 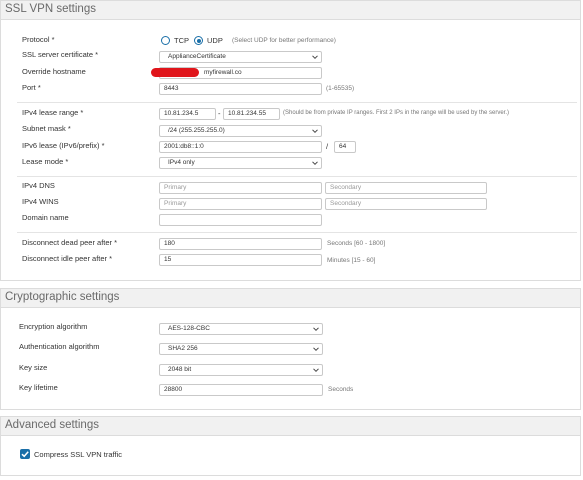 I want to click on domain-label: Domain name, so click(x=45, y=217).